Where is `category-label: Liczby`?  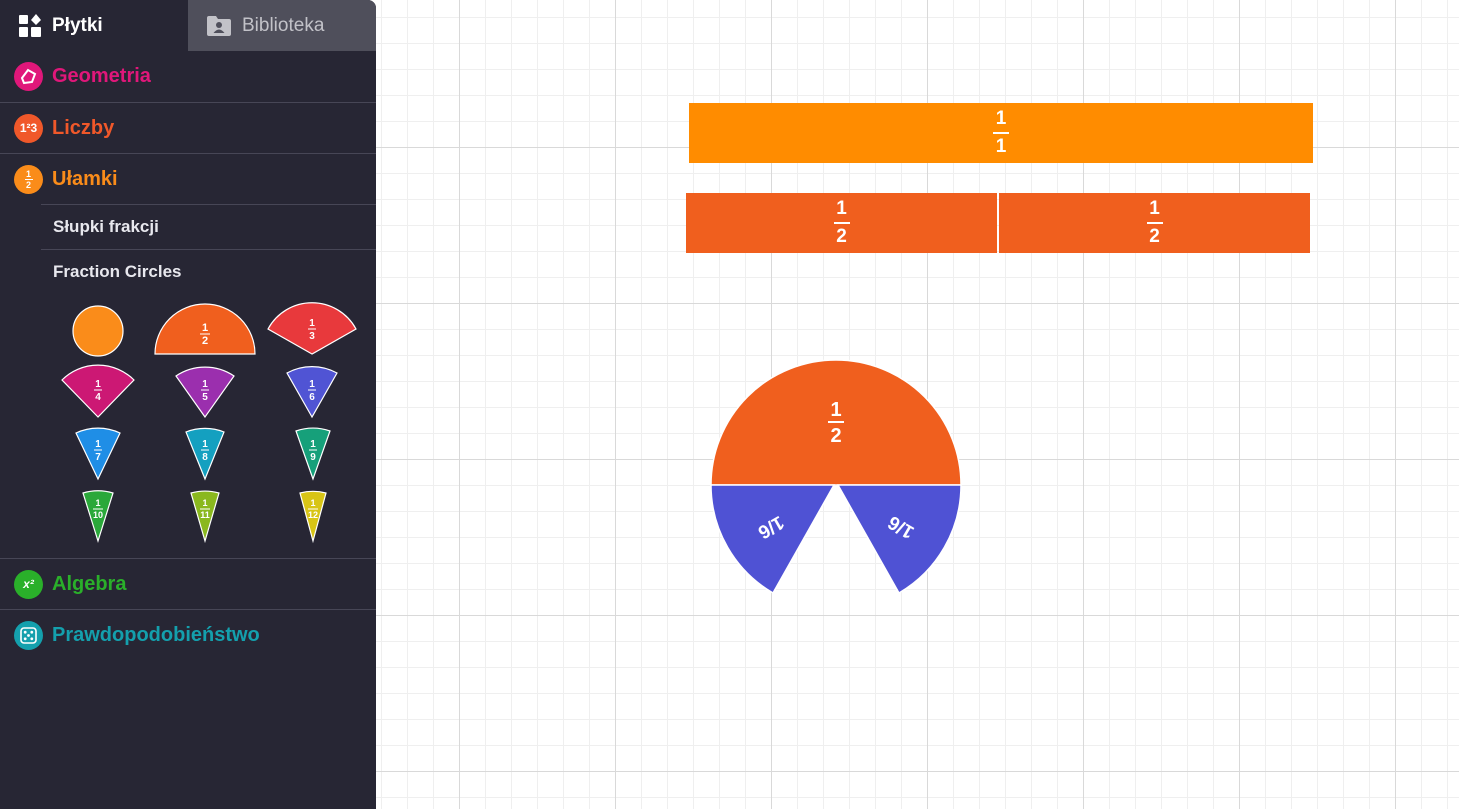
category-label: Liczby is located at coordinates (83, 127).